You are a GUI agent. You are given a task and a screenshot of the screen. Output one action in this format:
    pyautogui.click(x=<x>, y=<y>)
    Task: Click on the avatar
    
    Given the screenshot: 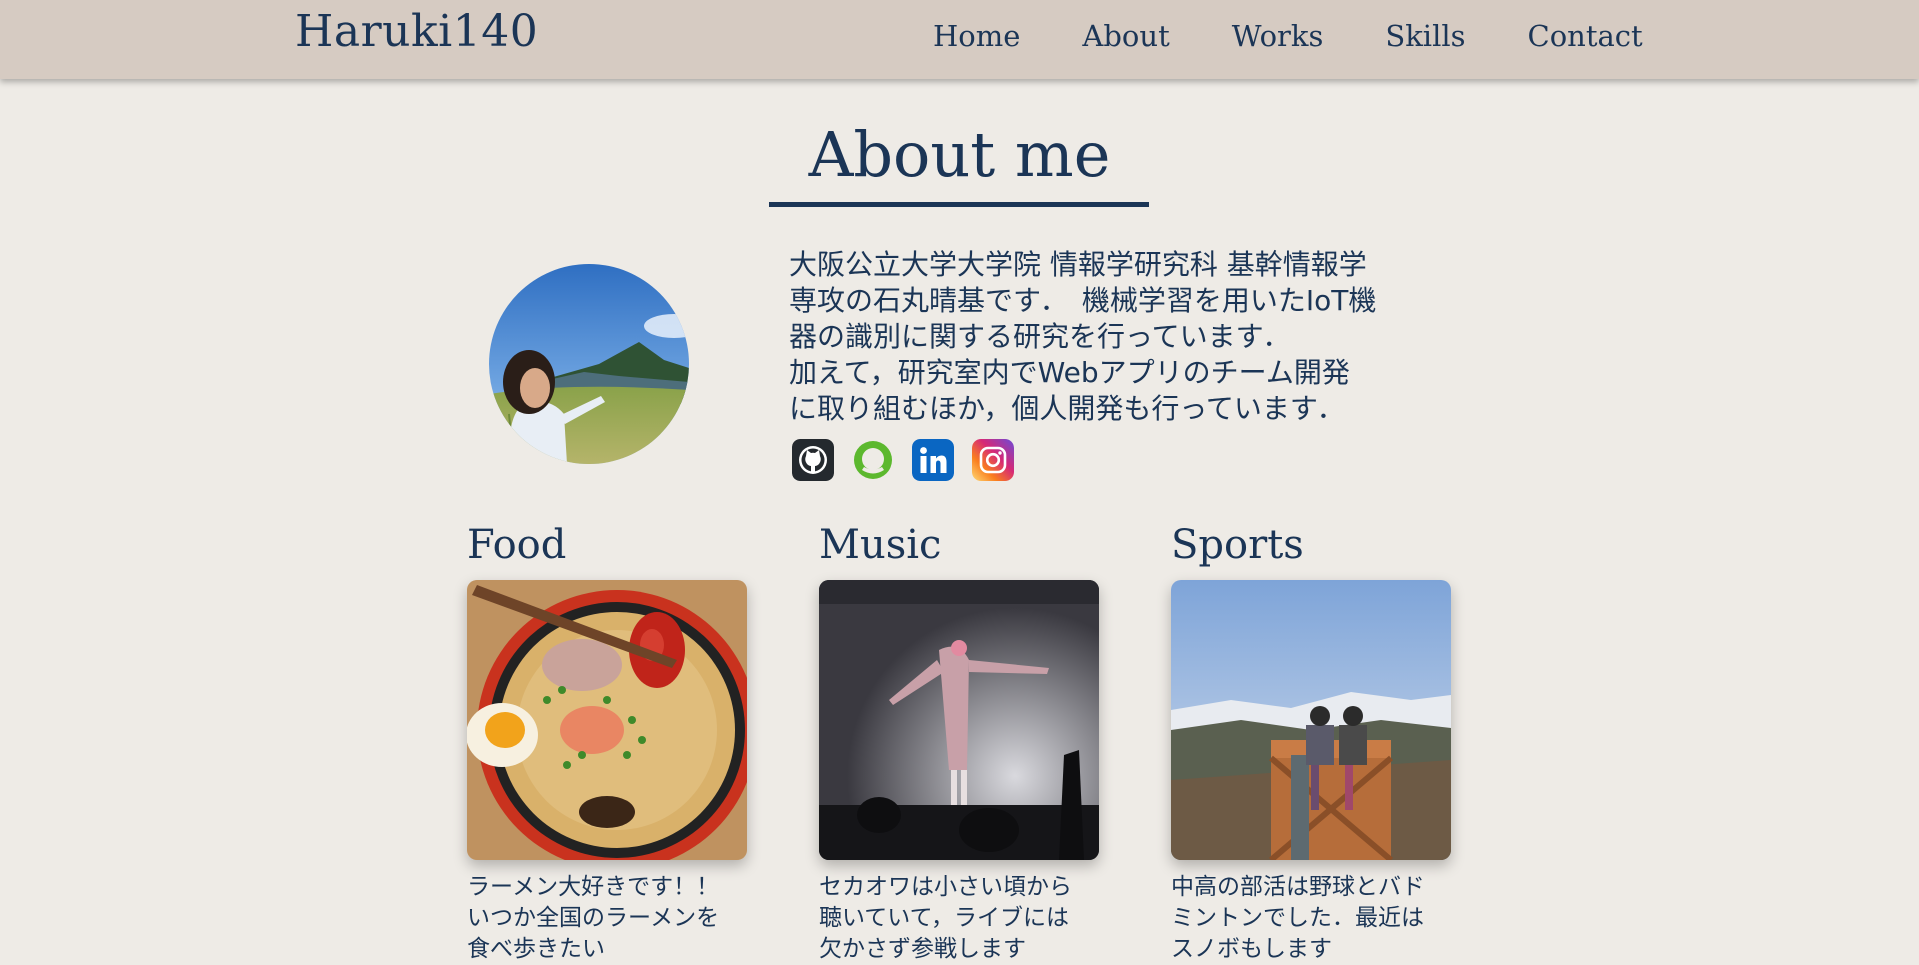 What is the action you would take?
    pyautogui.click(x=589, y=364)
    